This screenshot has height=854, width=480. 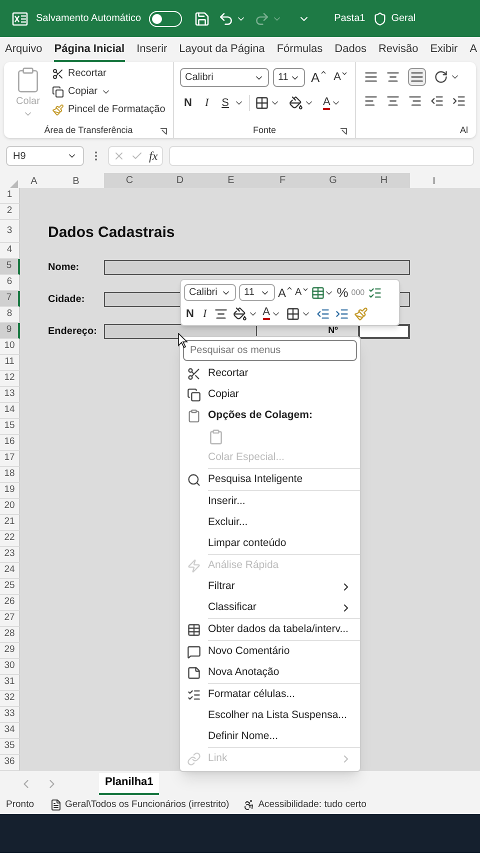 I want to click on row-header: 9, so click(x=10, y=331).